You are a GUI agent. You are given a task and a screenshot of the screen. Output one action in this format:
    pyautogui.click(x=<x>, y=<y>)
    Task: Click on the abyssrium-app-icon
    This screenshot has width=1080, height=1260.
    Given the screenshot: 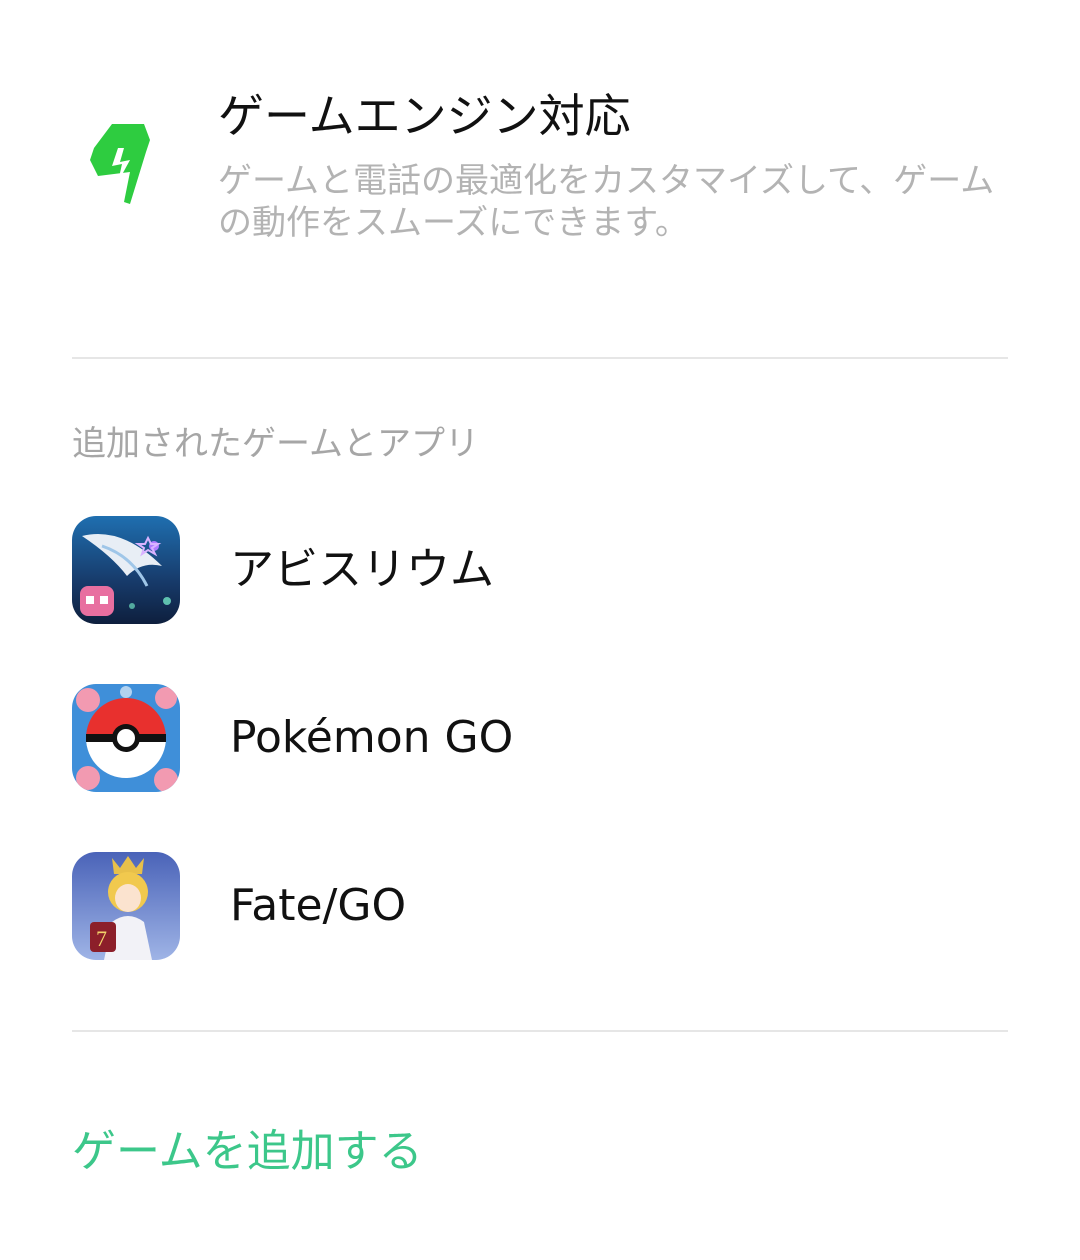 What is the action you would take?
    pyautogui.click(x=126, y=570)
    